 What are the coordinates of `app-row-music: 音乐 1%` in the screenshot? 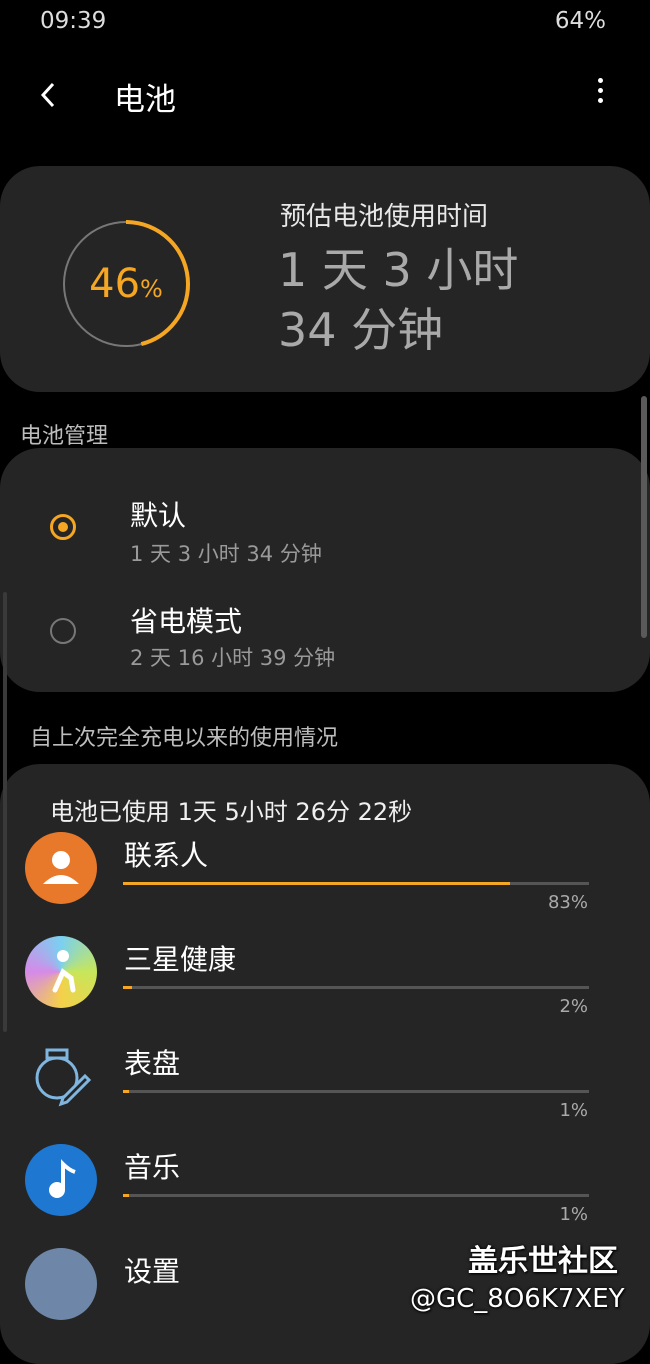 It's located at (325, 1194).